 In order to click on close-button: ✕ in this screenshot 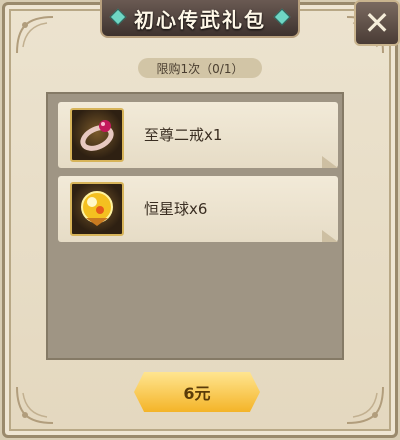, I will do `click(377, 23)`.